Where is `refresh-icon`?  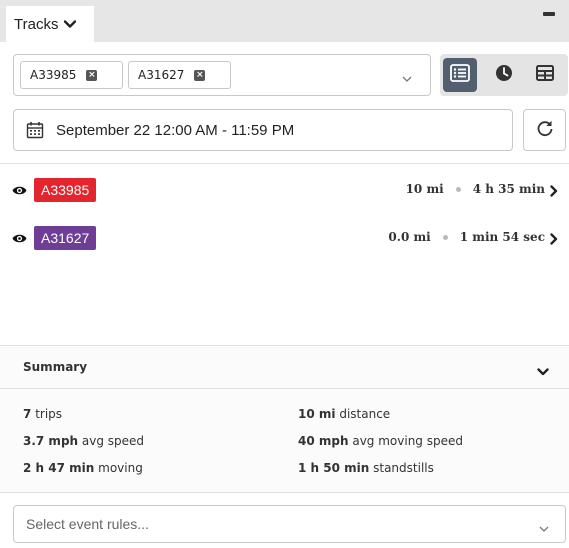 refresh-icon is located at coordinates (545, 130).